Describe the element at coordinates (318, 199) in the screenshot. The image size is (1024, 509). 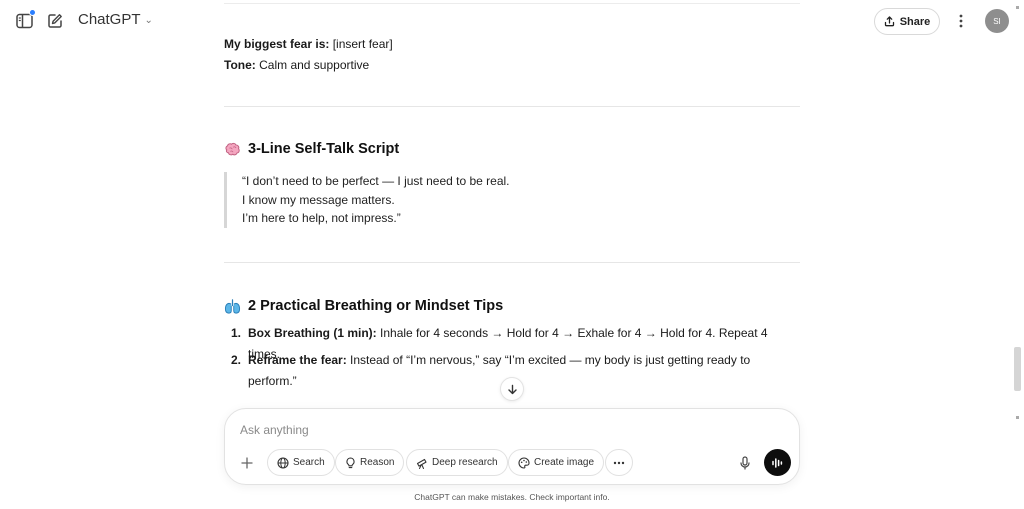
I see `quote-line: I know my message matters.` at that location.